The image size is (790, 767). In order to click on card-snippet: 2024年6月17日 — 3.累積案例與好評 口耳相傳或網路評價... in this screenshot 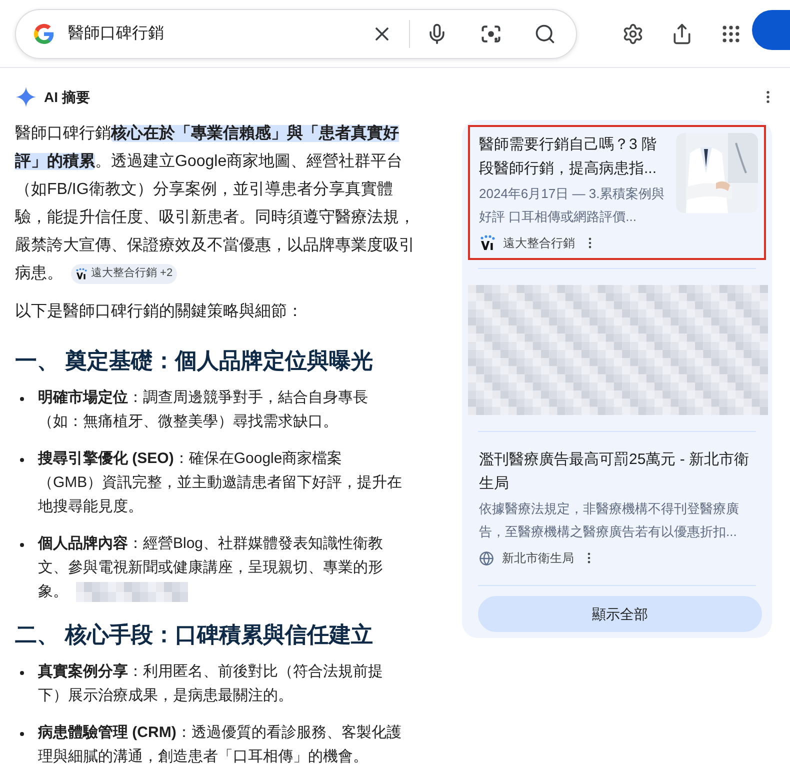, I will do `click(572, 205)`.